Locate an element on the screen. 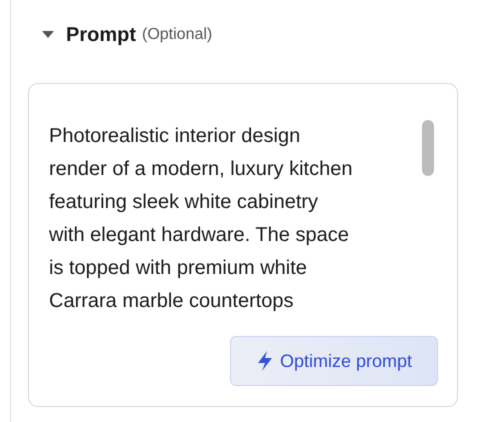 Image resolution: width=482 pixels, height=422 pixels. lightning-icon is located at coordinates (265, 361).